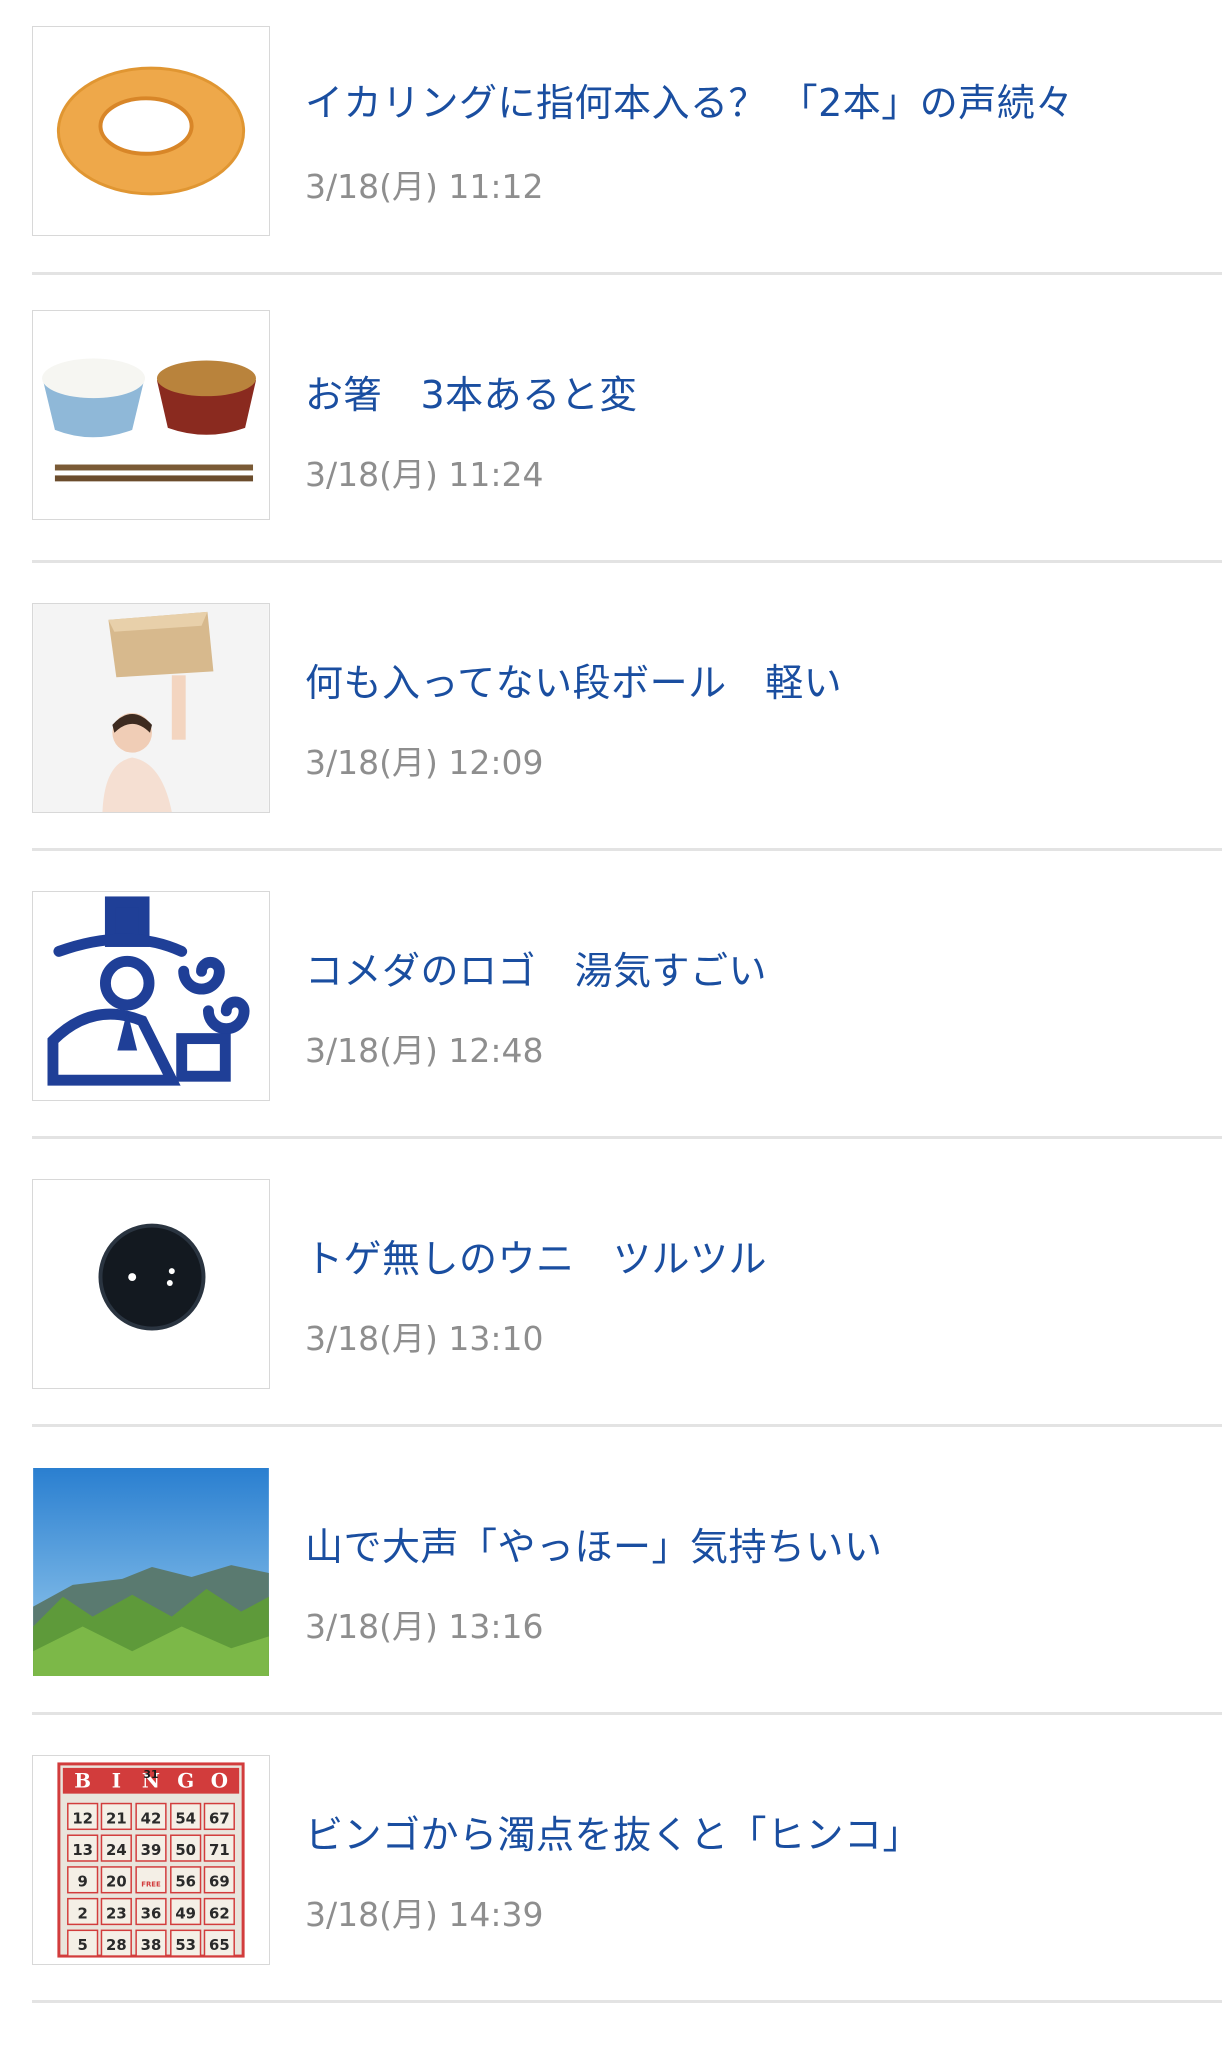 This screenshot has width=1222, height=2048. I want to click on rice-soup-chopsticks-icon, so click(151, 415).